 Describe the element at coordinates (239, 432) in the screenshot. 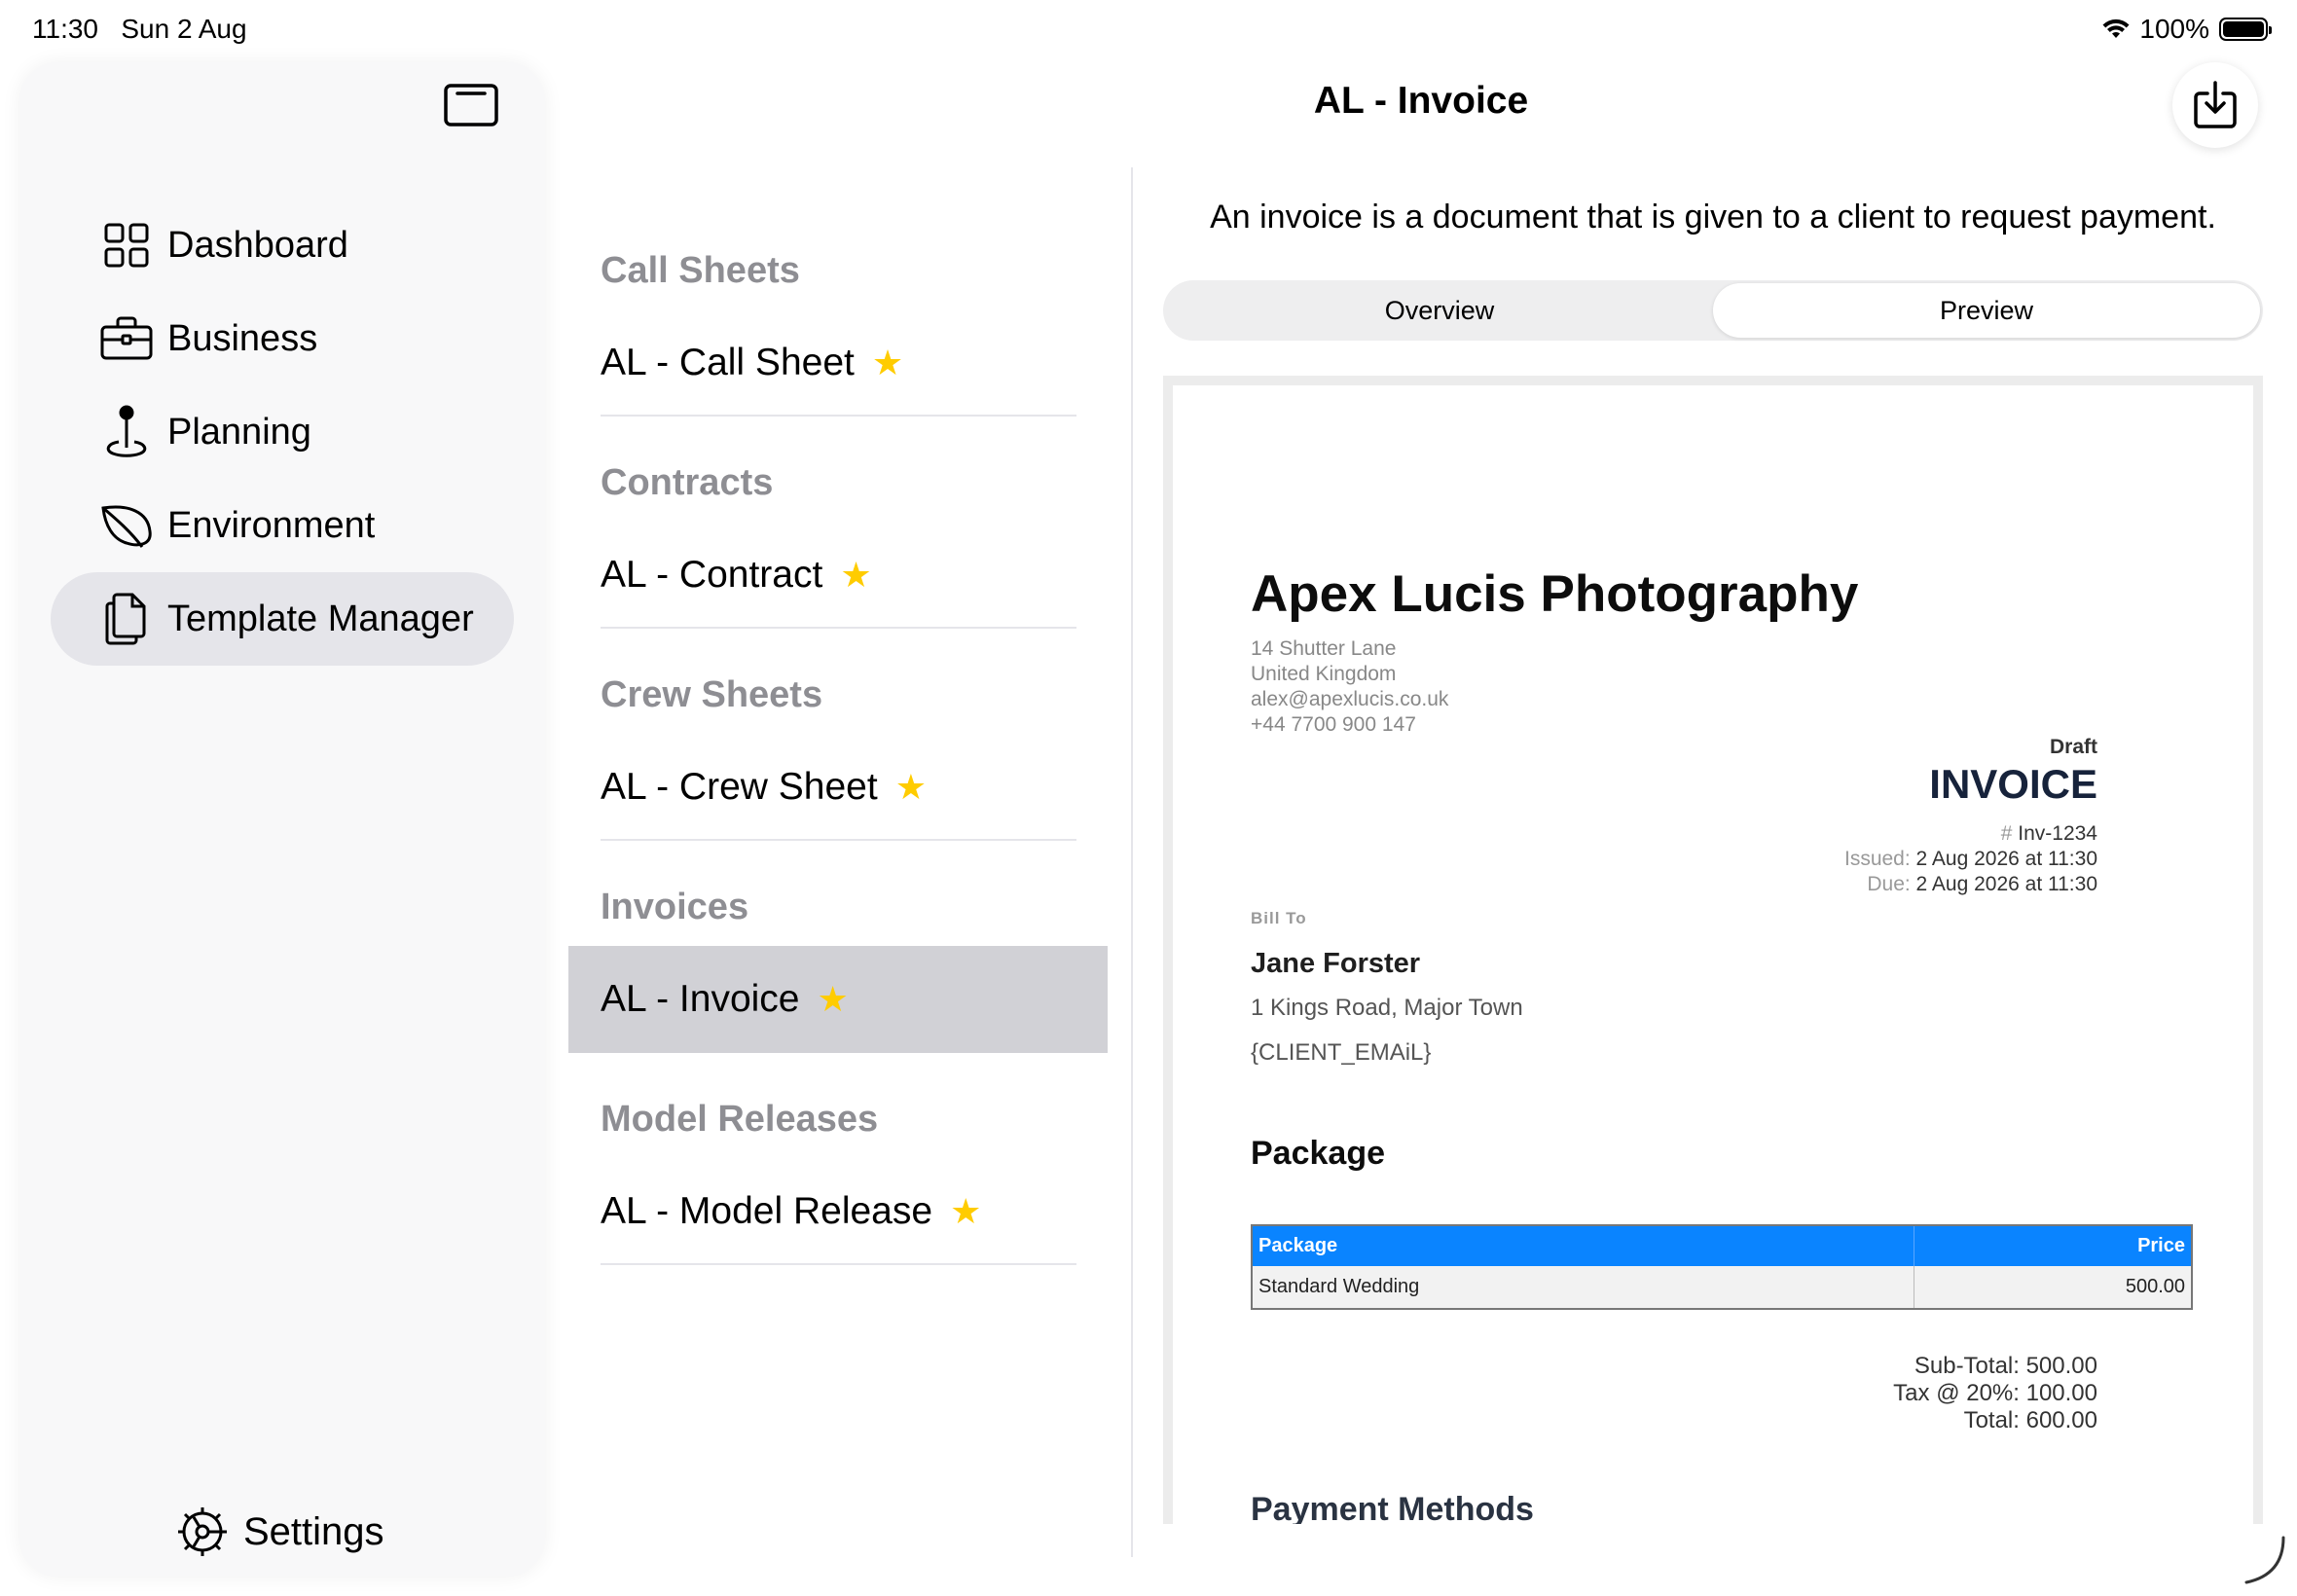

I see `sidebar-item-label: Planning` at that location.